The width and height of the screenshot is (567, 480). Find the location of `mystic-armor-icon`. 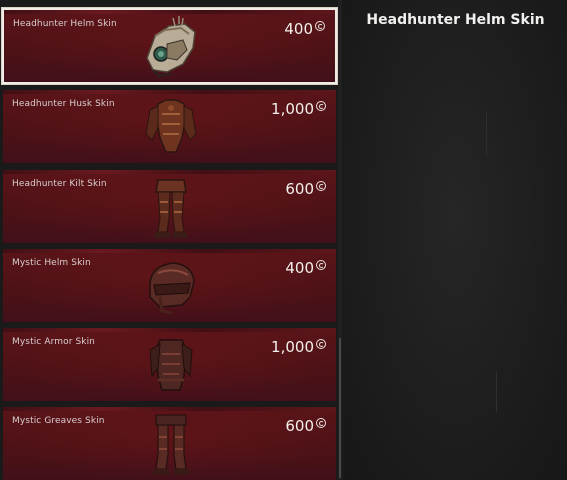

mystic-armor-icon is located at coordinates (171, 365).